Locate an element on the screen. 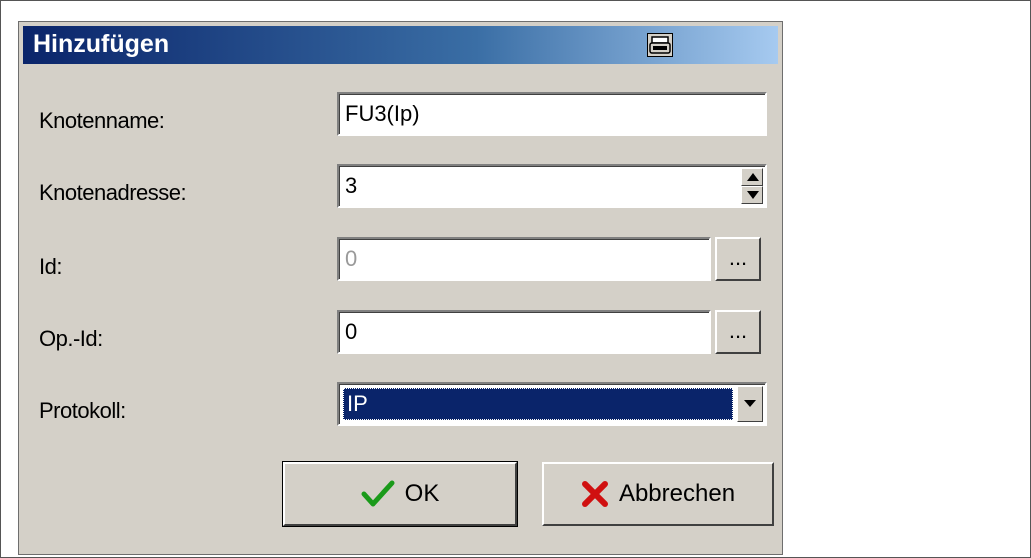  op-id-field is located at coordinates (524, 332).